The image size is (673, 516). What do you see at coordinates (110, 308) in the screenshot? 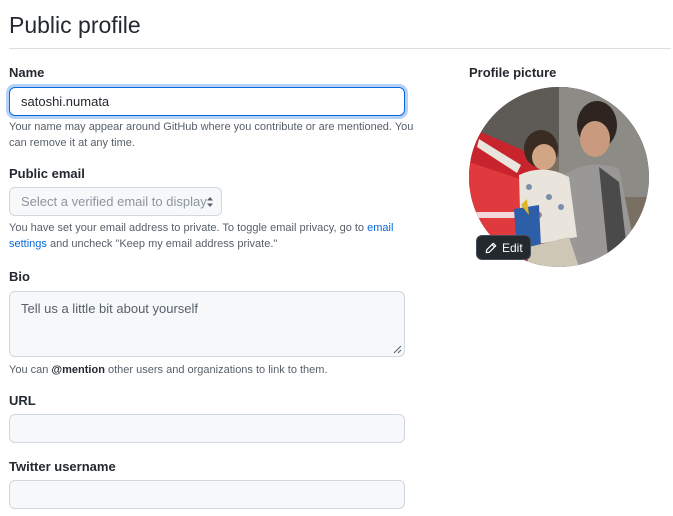
I see `bio-placeholder: Tell us a little bit about yourself` at bounding box center [110, 308].